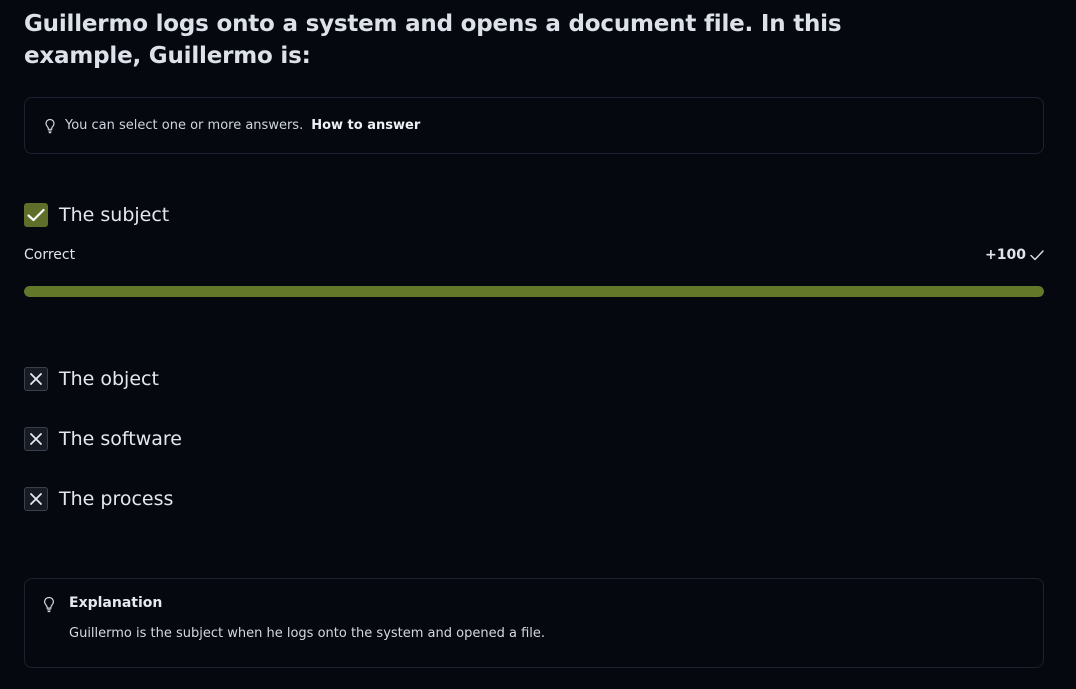 The width and height of the screenshot is (1076, 689). I want to click on option-the-object: The object, so click(91, 379).